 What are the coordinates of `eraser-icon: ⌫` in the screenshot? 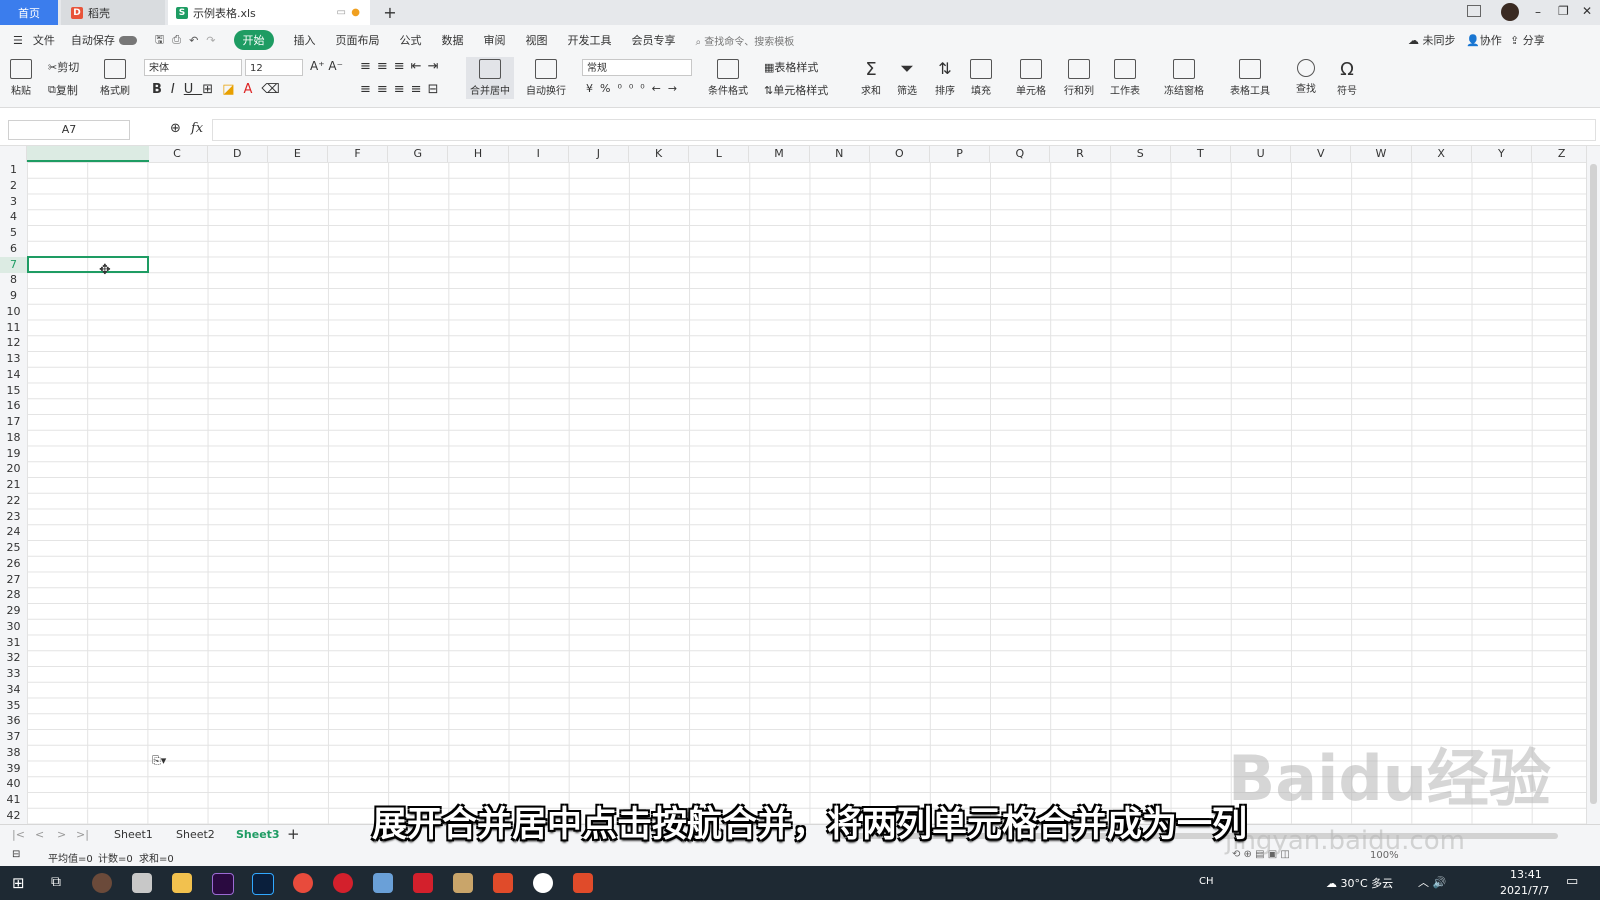 It's located at (274, 89).